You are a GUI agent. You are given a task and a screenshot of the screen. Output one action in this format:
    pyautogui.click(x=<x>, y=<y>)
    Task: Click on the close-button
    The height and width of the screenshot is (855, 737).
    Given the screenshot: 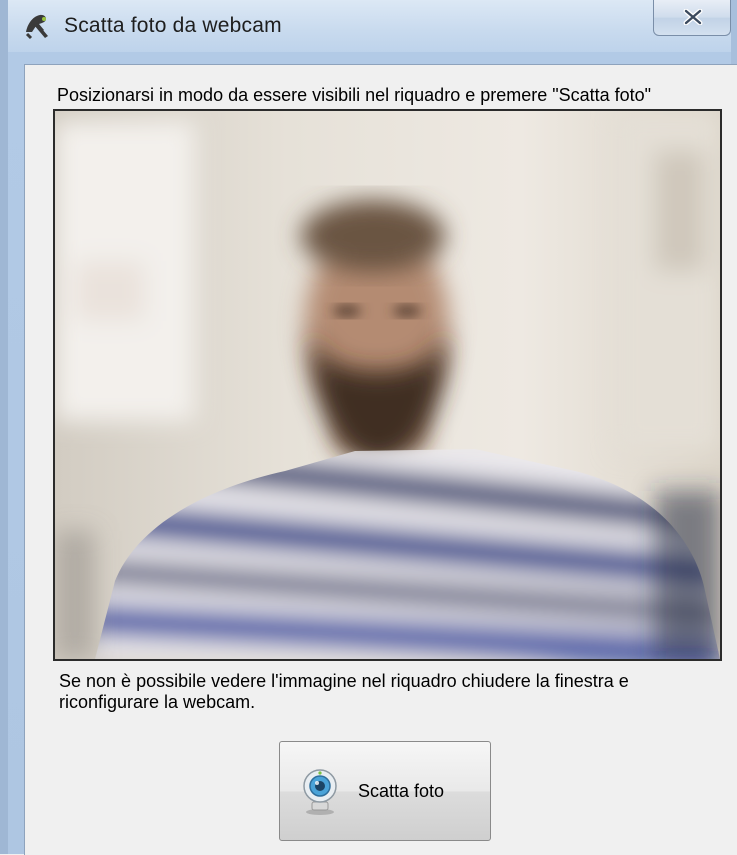 What is the action you would take?
    pyautogui.click(x=692, y=18)
    